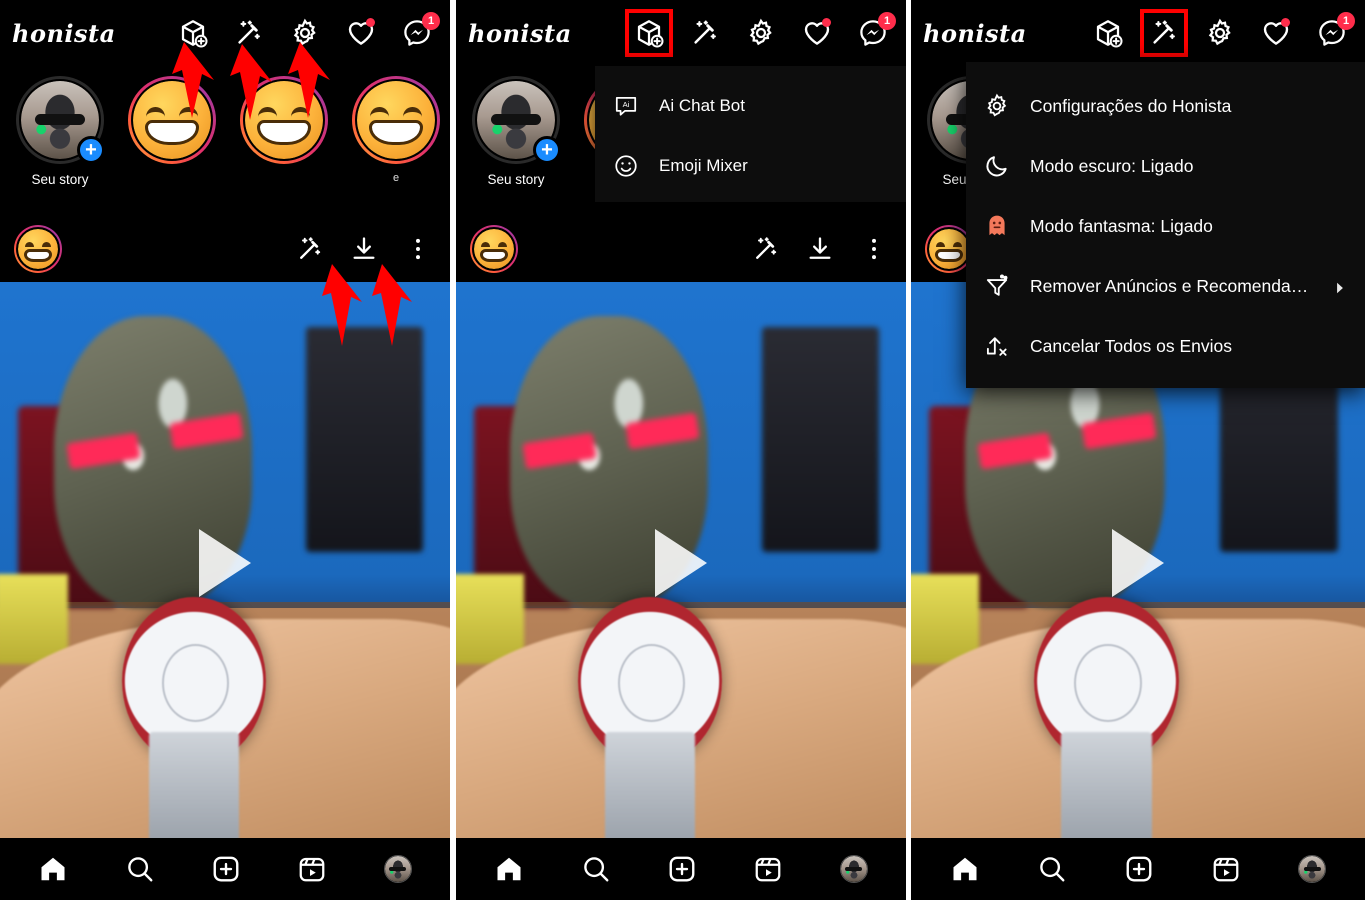  Describe the element at coordinates (1112, 165) in the screenshot. I see `menu-item-label: Modo escuro: Ligado` at that location.